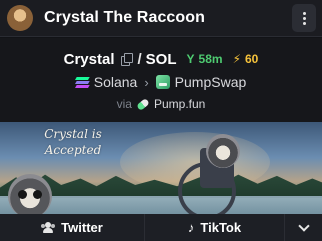 The image size is (322, 241). I want to click on pair-row: Crystal / SOL Y 58m ⚡ 60, so click(161, 59).